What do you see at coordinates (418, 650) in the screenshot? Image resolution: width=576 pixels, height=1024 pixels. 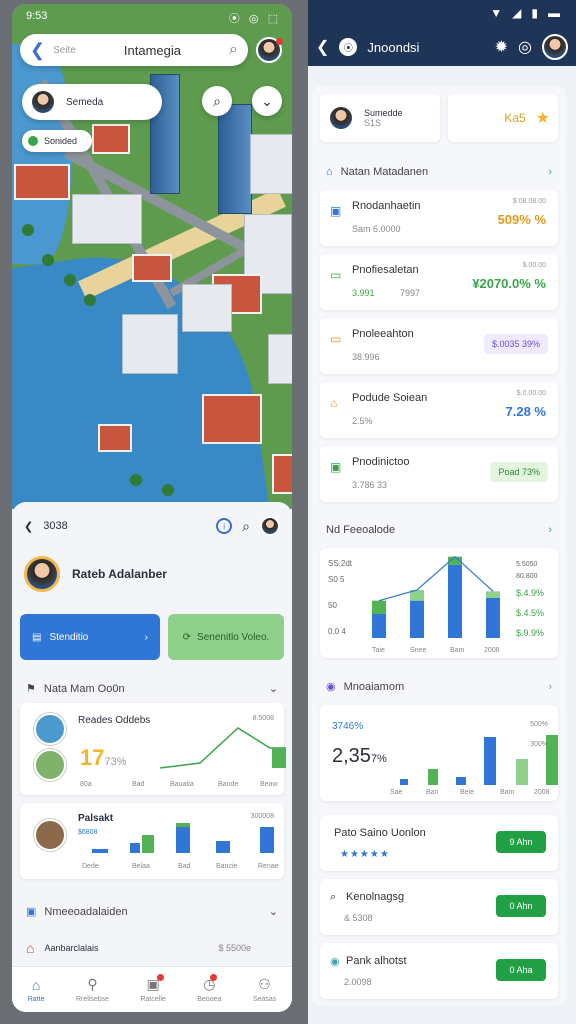 I see `x-tick-label: Snee` at bounding box center [418, 650].